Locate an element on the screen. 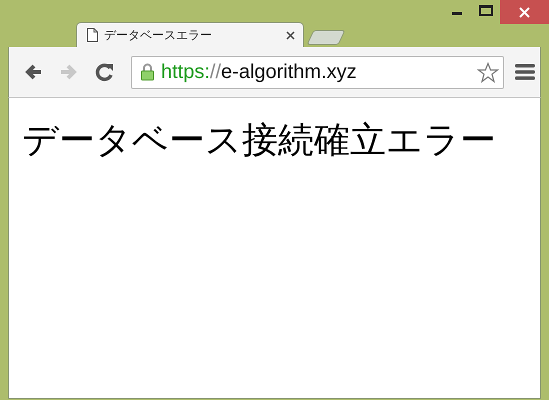  forward-arrow-icon is located at coordinates (69, 72).